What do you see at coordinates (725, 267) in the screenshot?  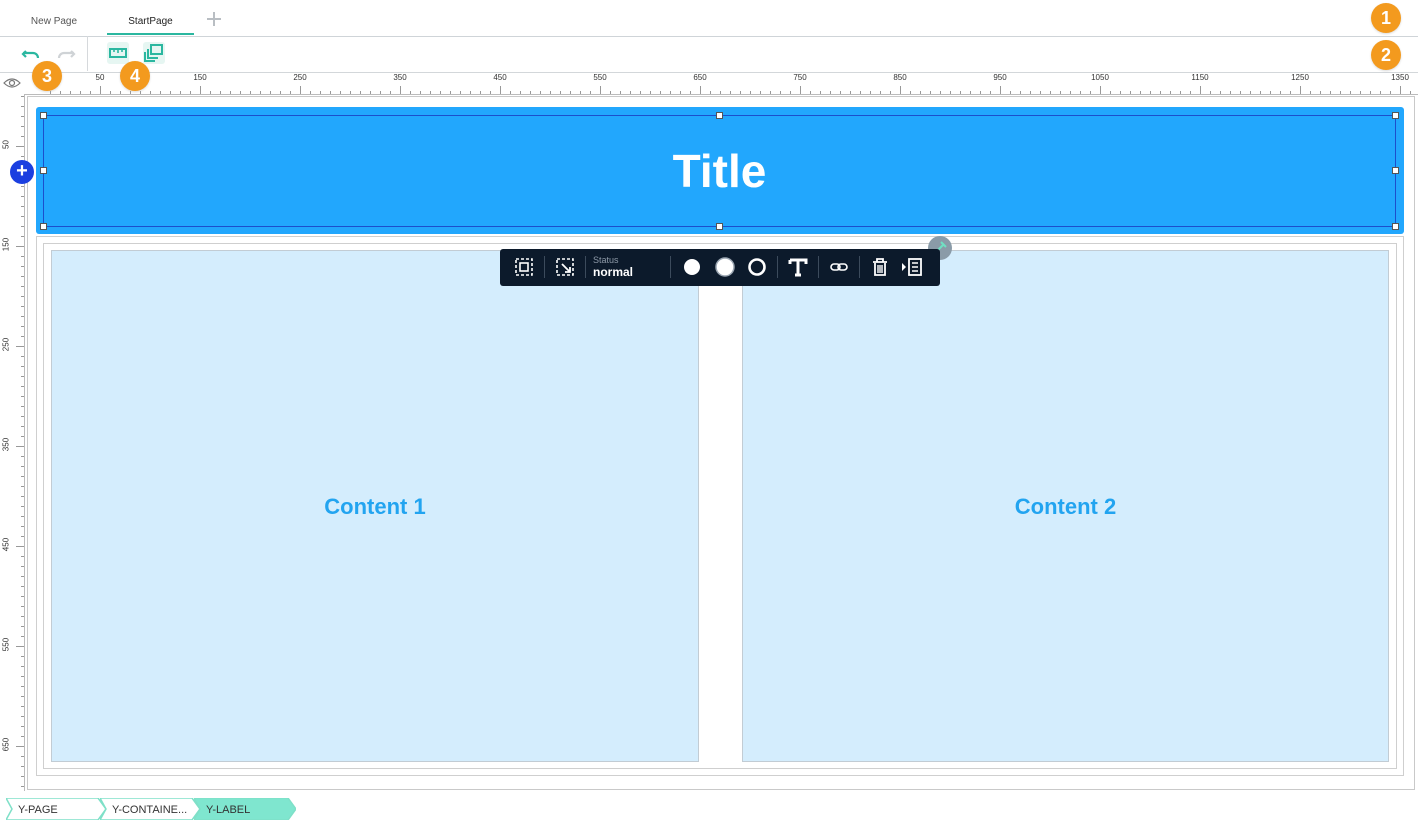 I see `shadow-icon` at bounding box center [725, 267].